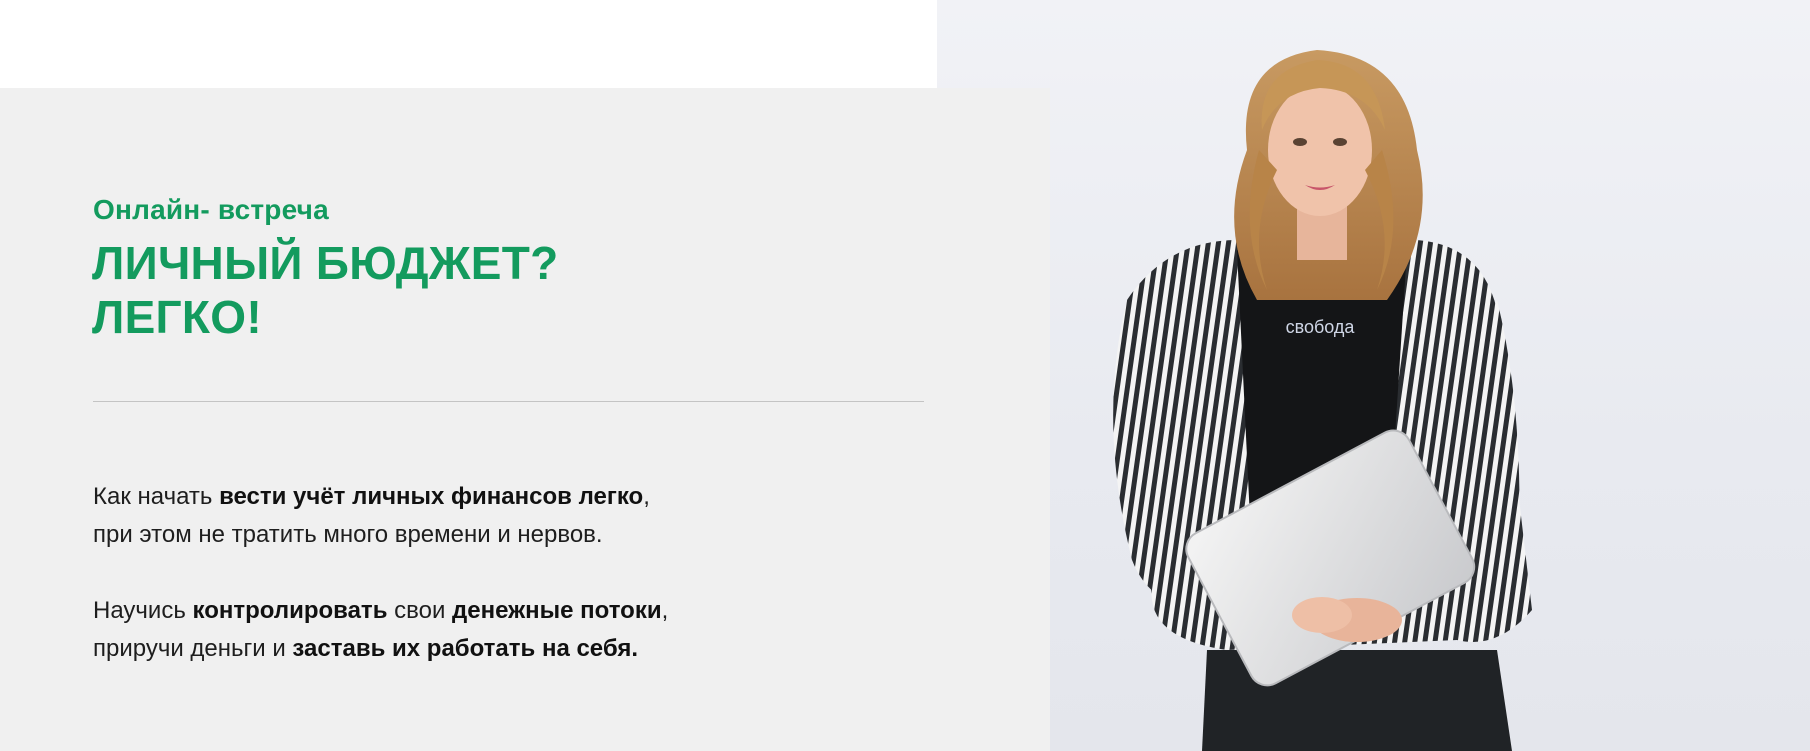  What do you see at coordinates (193, 648) in the screenshot?
I see `text-segment: приручи деньги и` at bounding box center [193, 648].